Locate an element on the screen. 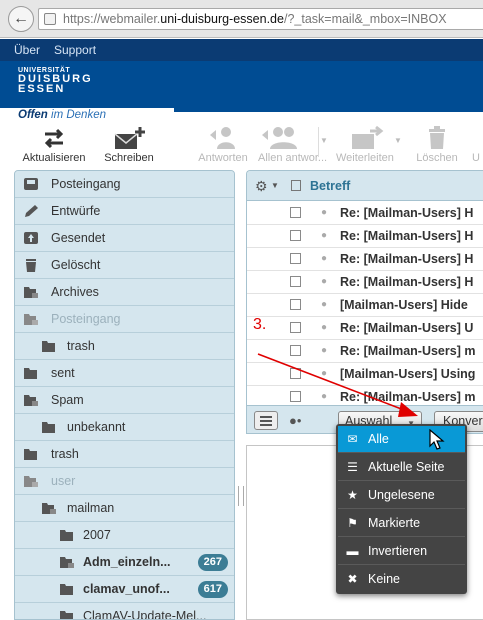 The height and width of the screenshot is (620, 483). flag-icon: ⚑ is located at coordinates (352, 523).